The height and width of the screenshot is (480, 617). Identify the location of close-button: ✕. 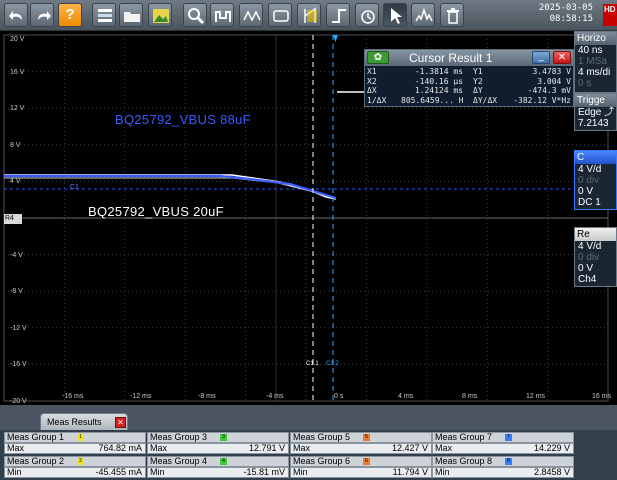
(562, 57).